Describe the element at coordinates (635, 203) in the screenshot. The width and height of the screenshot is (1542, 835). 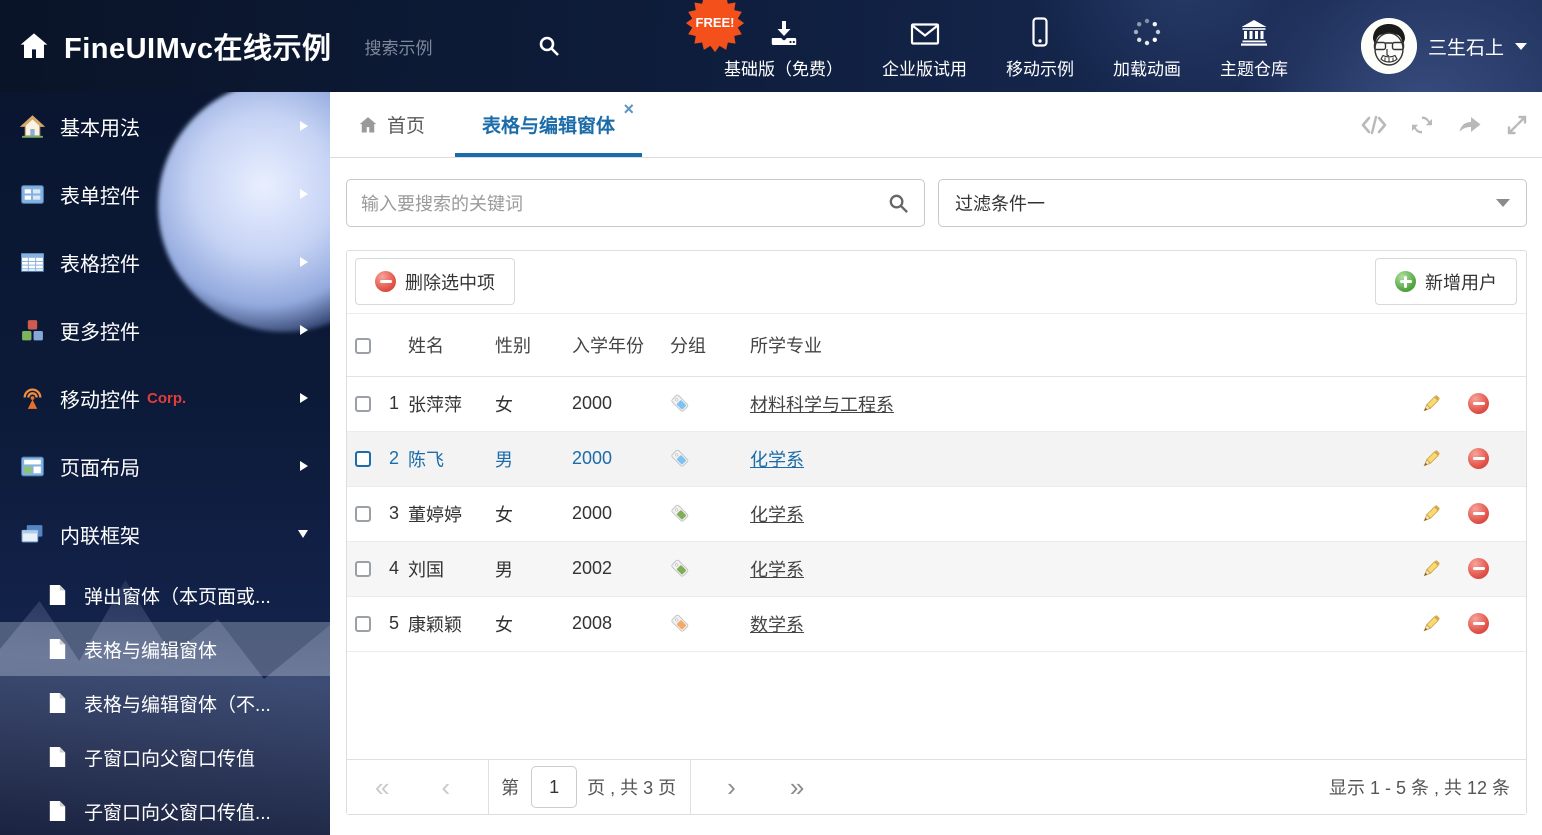
I see `keyword-search-input: 输入要搜索的关键词` at that location.